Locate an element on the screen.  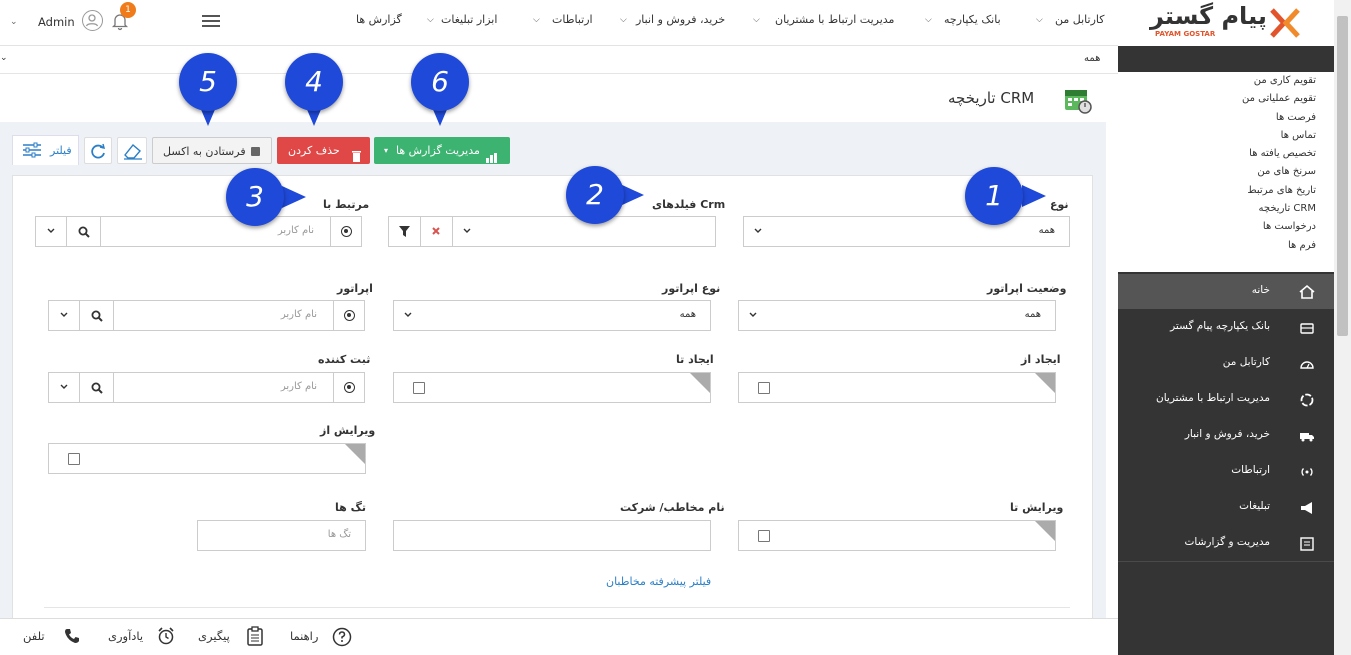
notification-badge: 1 is located at coordinates (128, 10).